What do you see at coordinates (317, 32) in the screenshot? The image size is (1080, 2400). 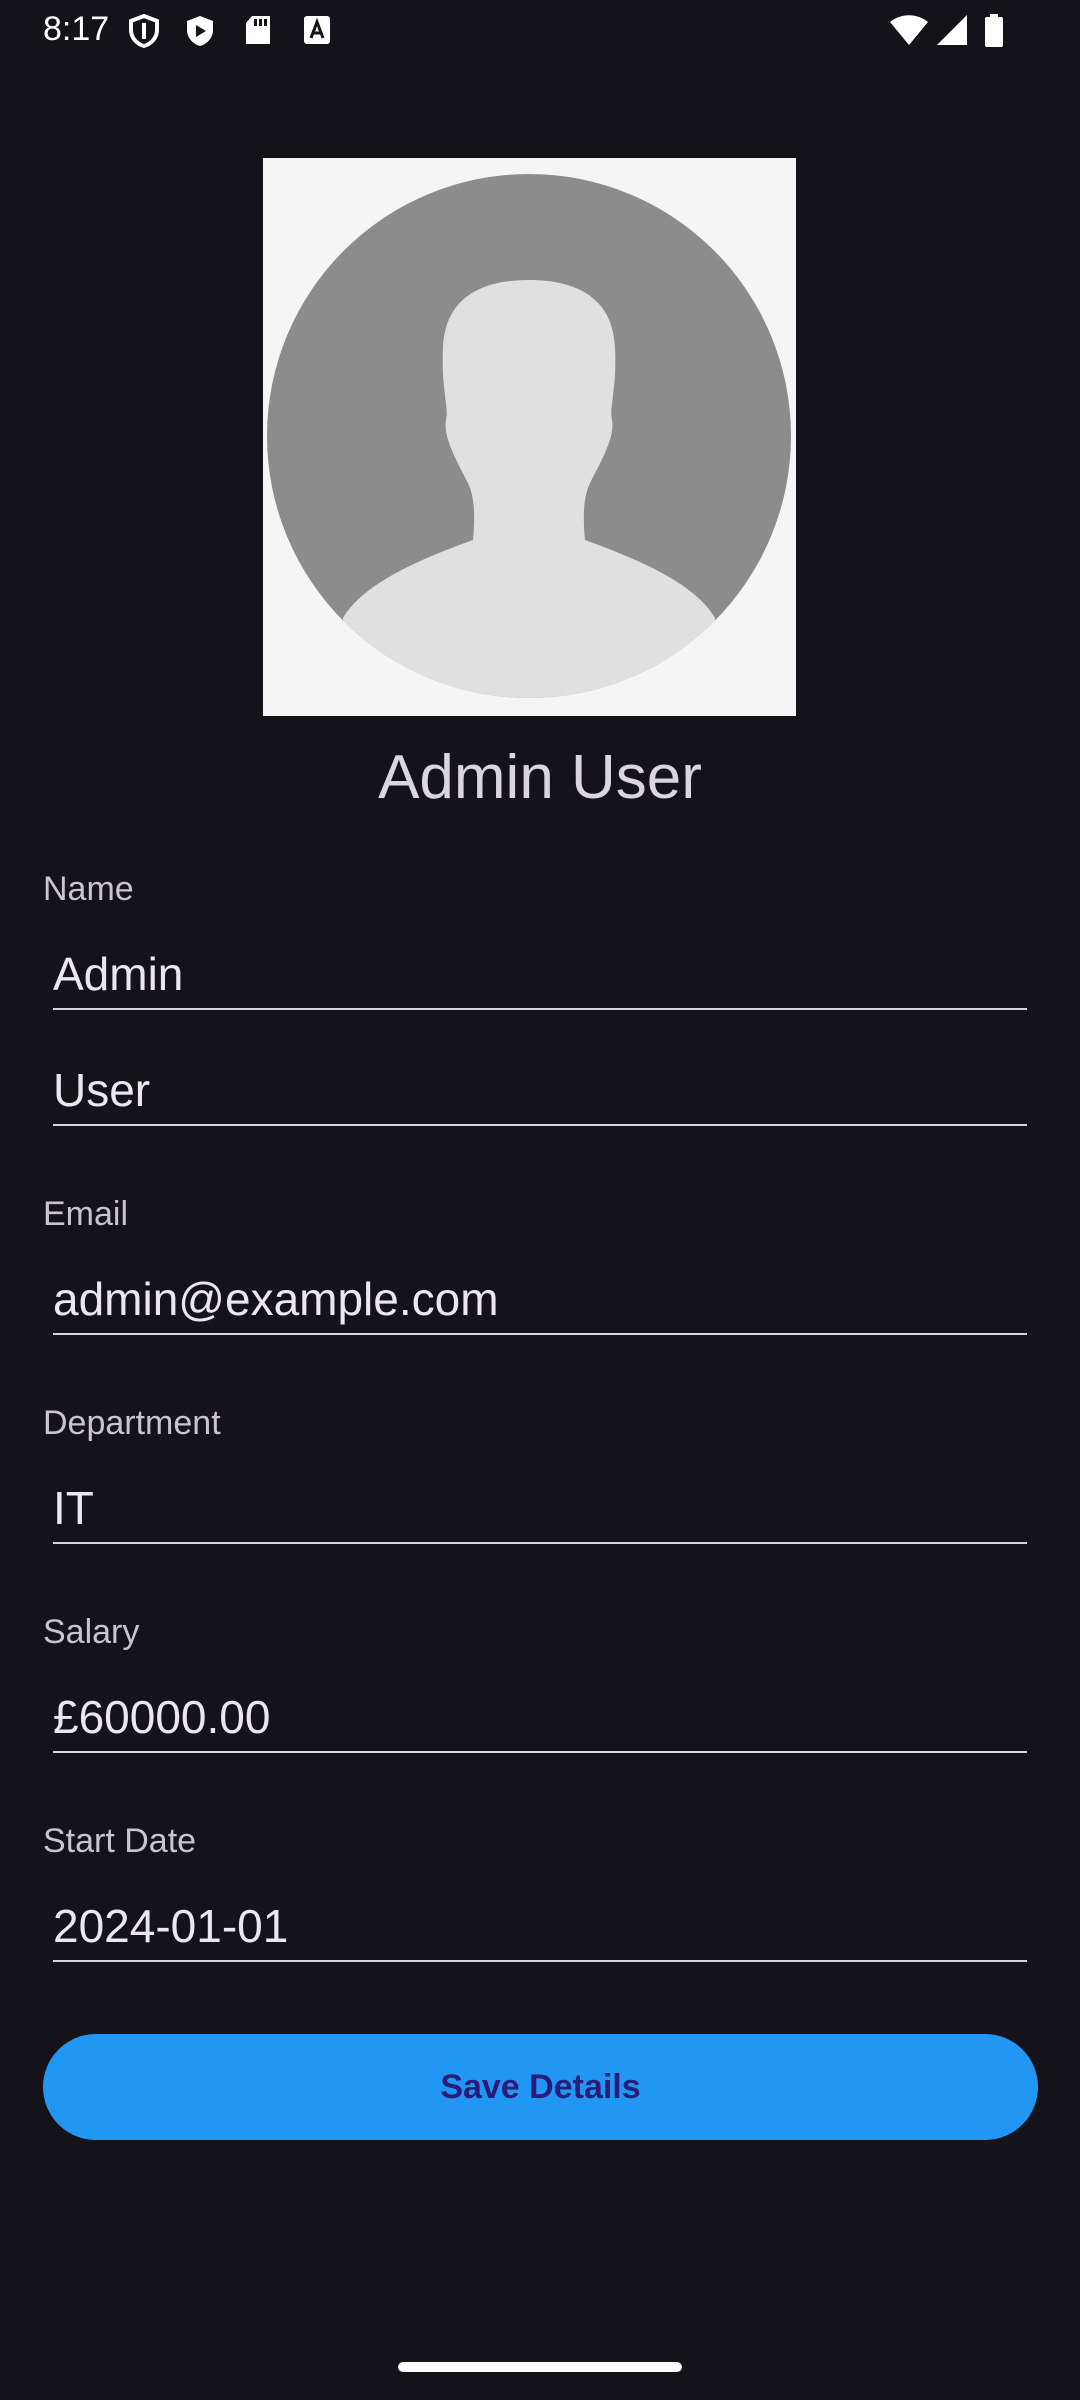 I see `a-text-icon` at bounding box center [317, 32].